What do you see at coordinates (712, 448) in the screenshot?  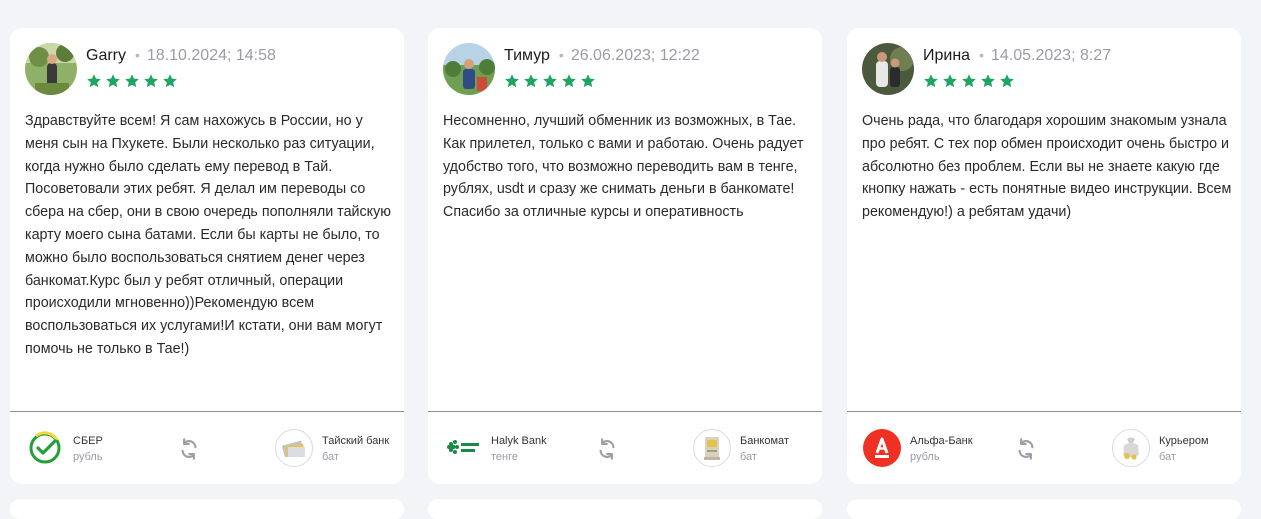 I see `atm-icon` at bounding box center [712, 448].